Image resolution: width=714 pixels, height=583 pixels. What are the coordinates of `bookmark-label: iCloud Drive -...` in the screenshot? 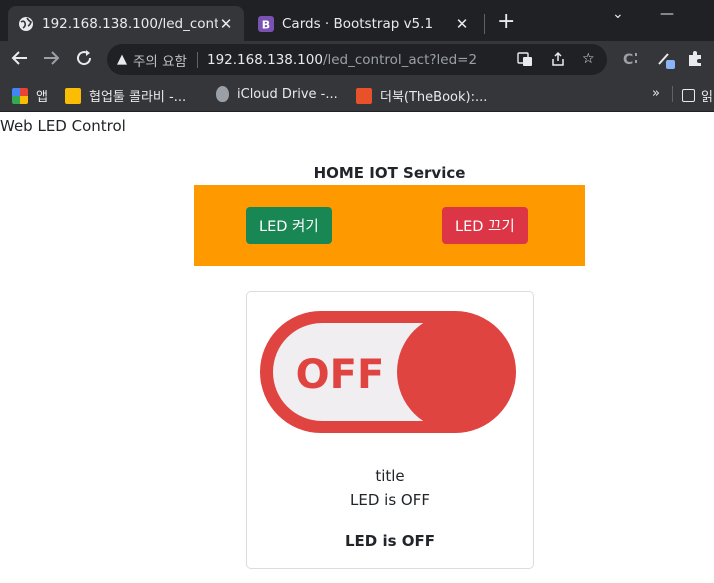 It's located at (287, 94).